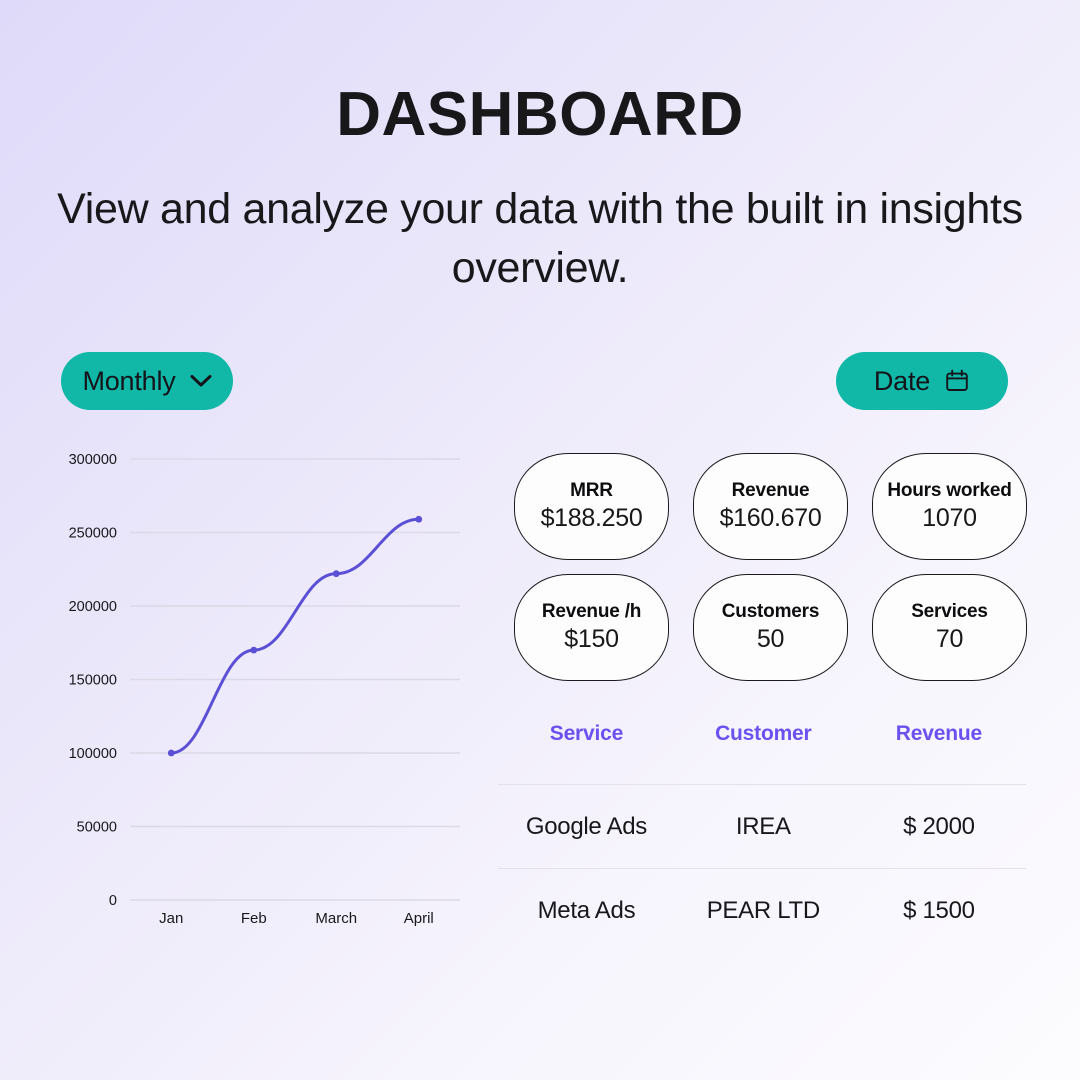 The width and height of the screenshot is (1080, 1080). What do you see at coordinates (586, 910) in the screenshot?
I see `cell-service: Meta Ads` at bounding box center [586, 910].